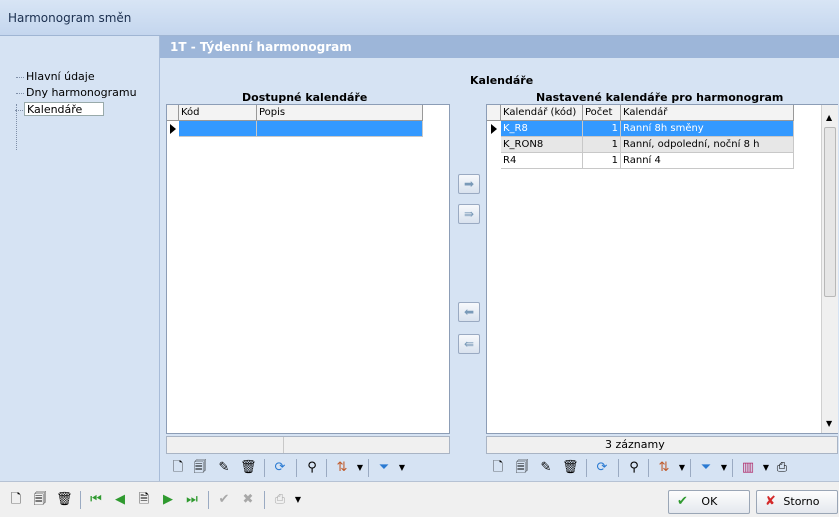  What do you see at coordinates (602, 113) in the screenshot?
I see `column-header-pocet: Počet` at bounding box center [602, 113].